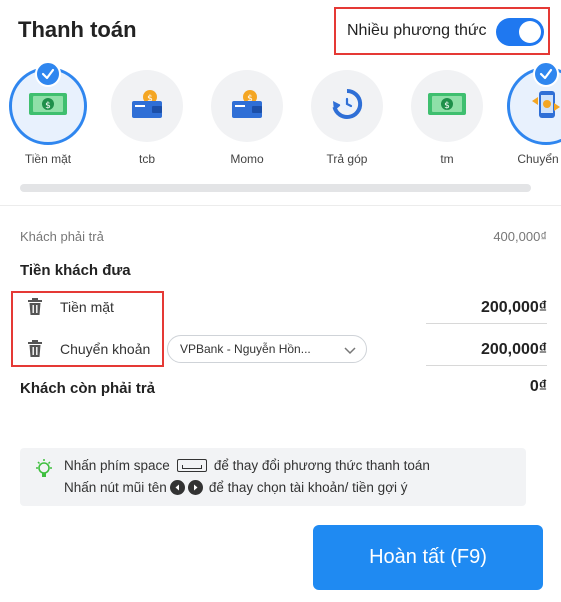  I want to click on payment-label: Tiền mặt, so click(87, 307).